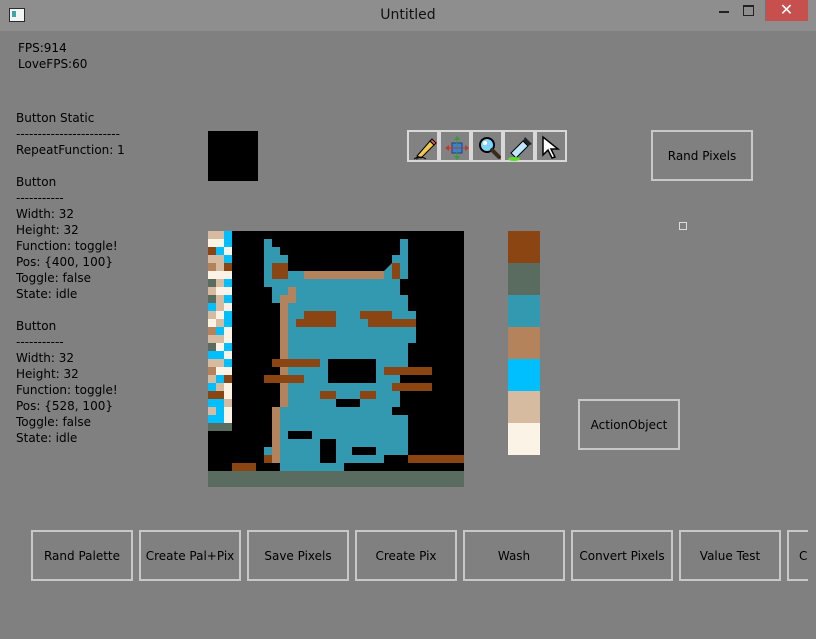  What do you see at coordinates (190, 555) in the screenshot?
I see `create-pal-pix-button: Create Pal+Pix` at bounding box center [190, 555].